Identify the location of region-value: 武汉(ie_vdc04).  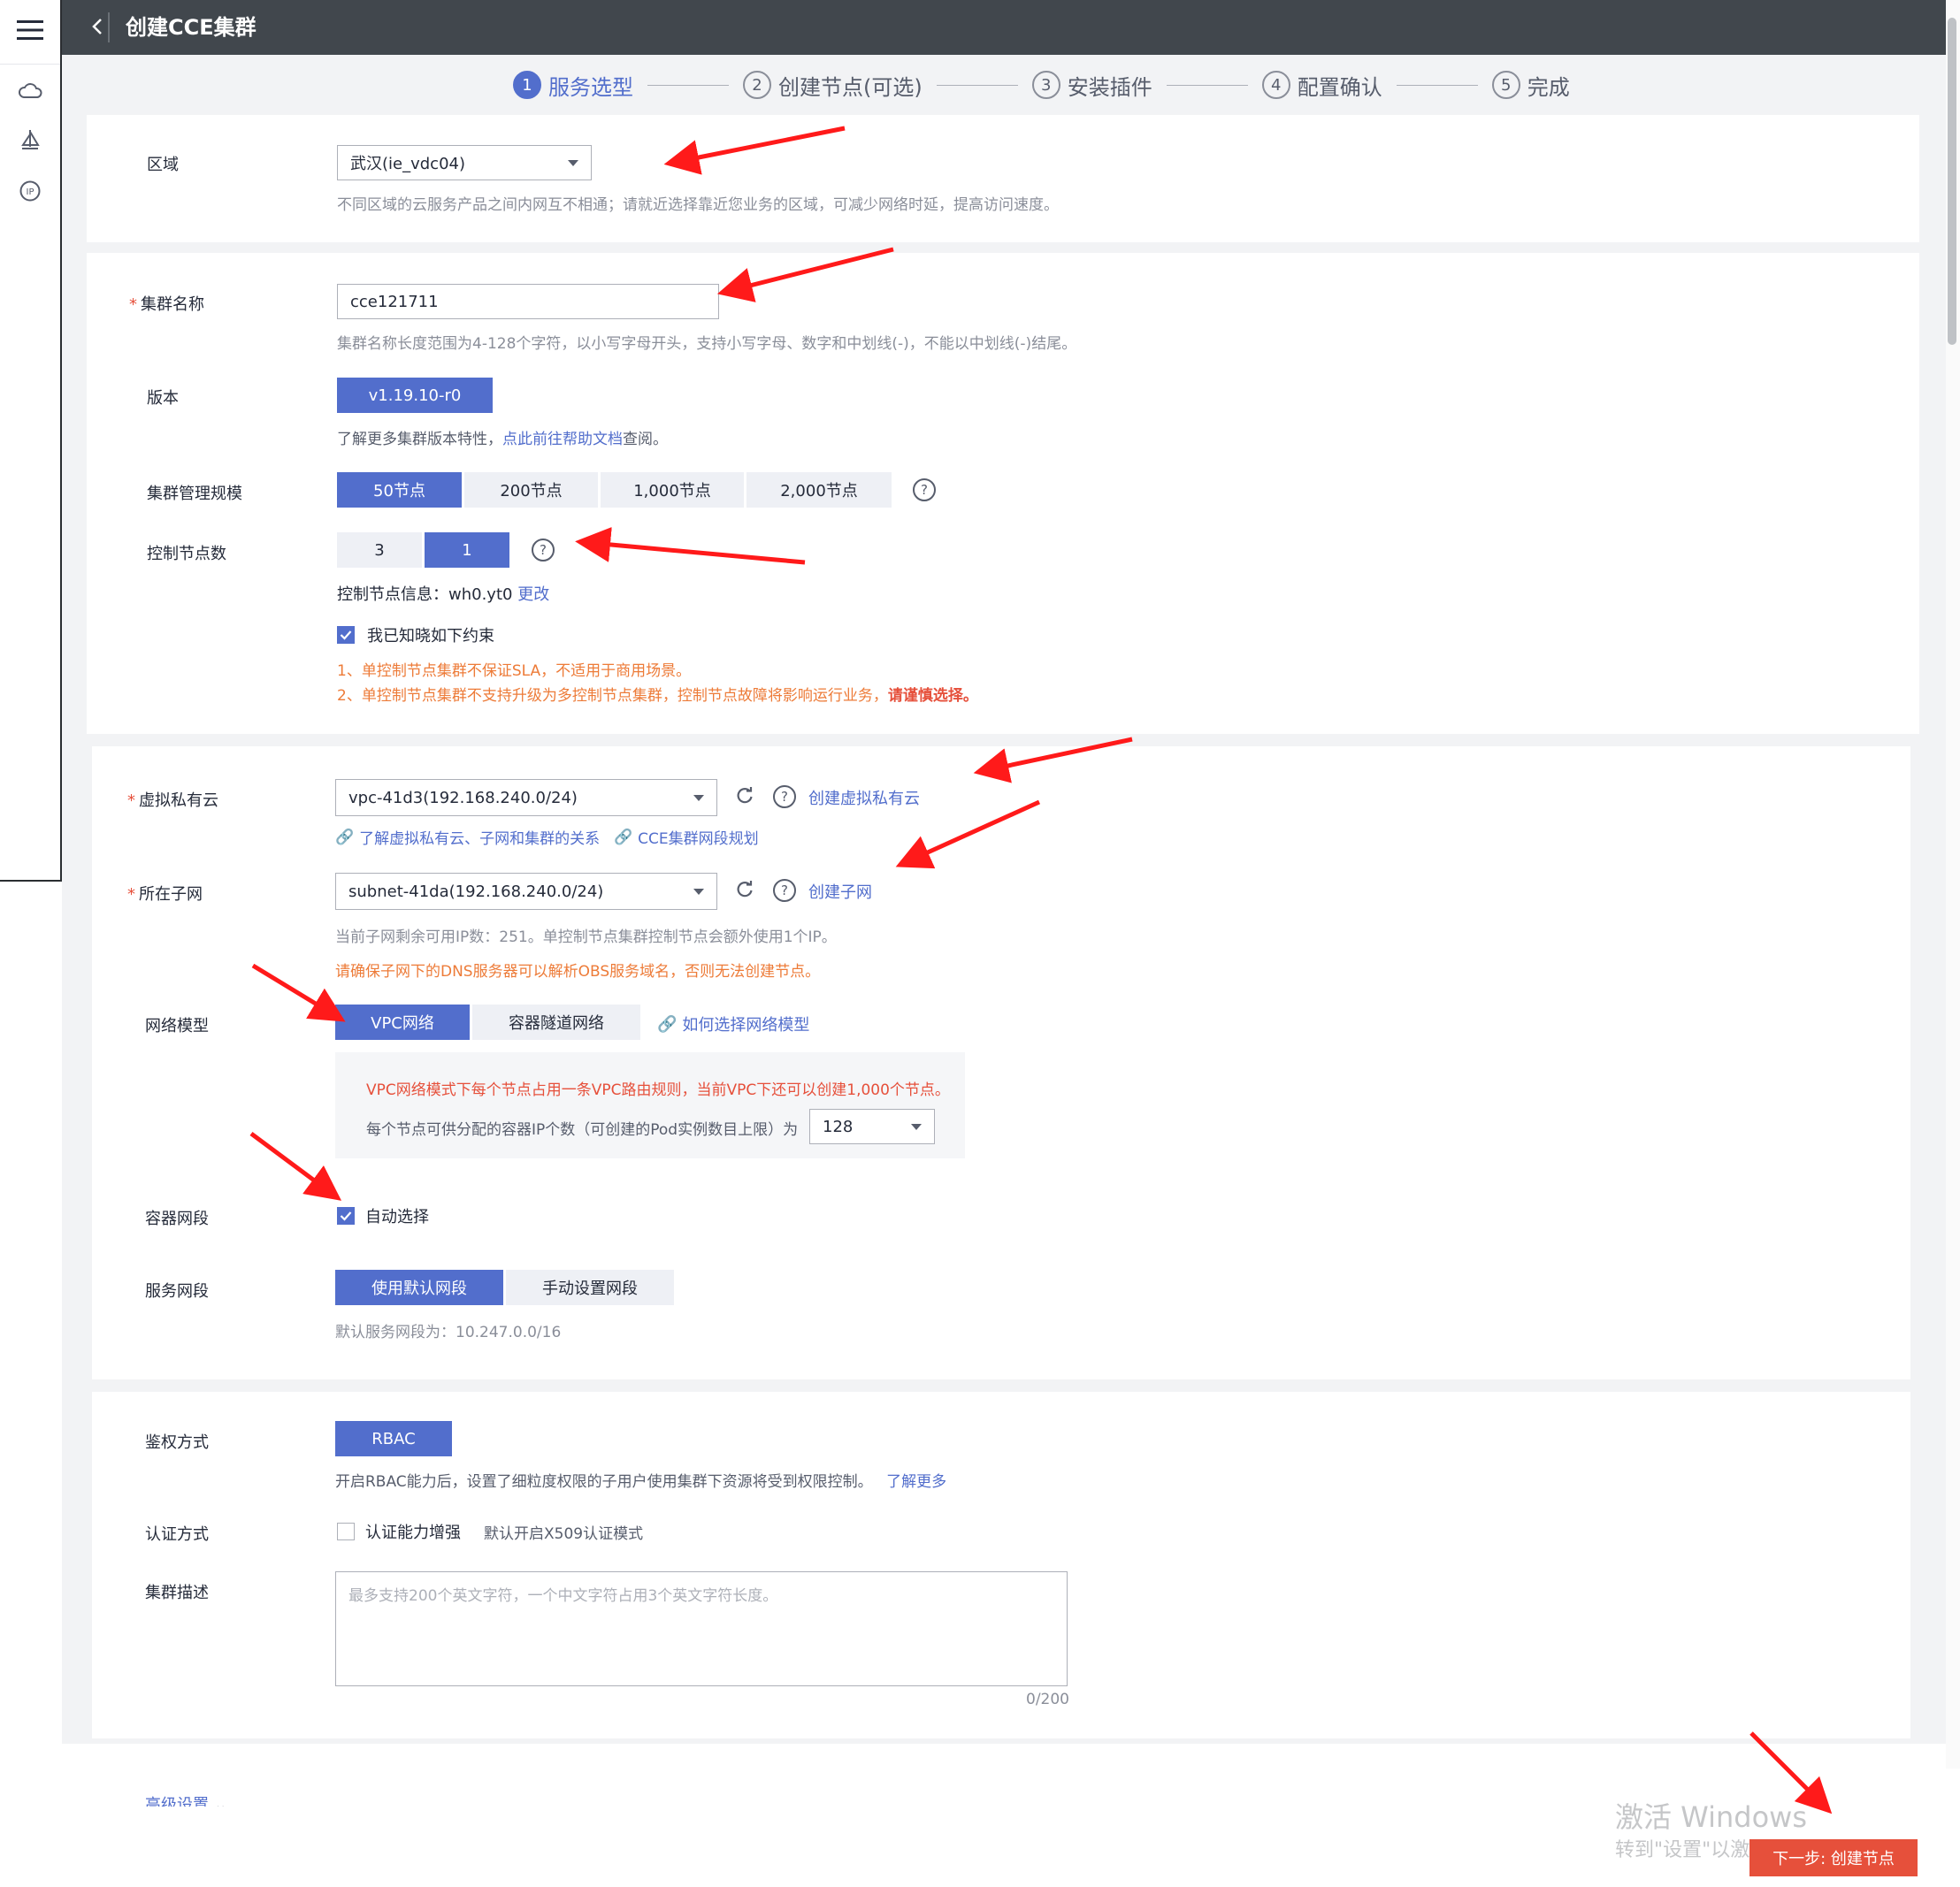
(407, 164).